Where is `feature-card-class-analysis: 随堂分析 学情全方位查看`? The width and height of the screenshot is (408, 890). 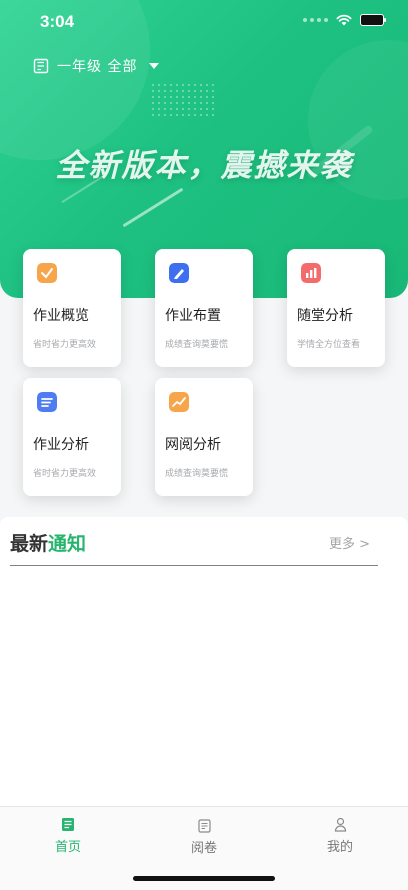
feature-card-class-analysis: 随堂分析 学情全方位查看 is located at coordinates (336, 308).